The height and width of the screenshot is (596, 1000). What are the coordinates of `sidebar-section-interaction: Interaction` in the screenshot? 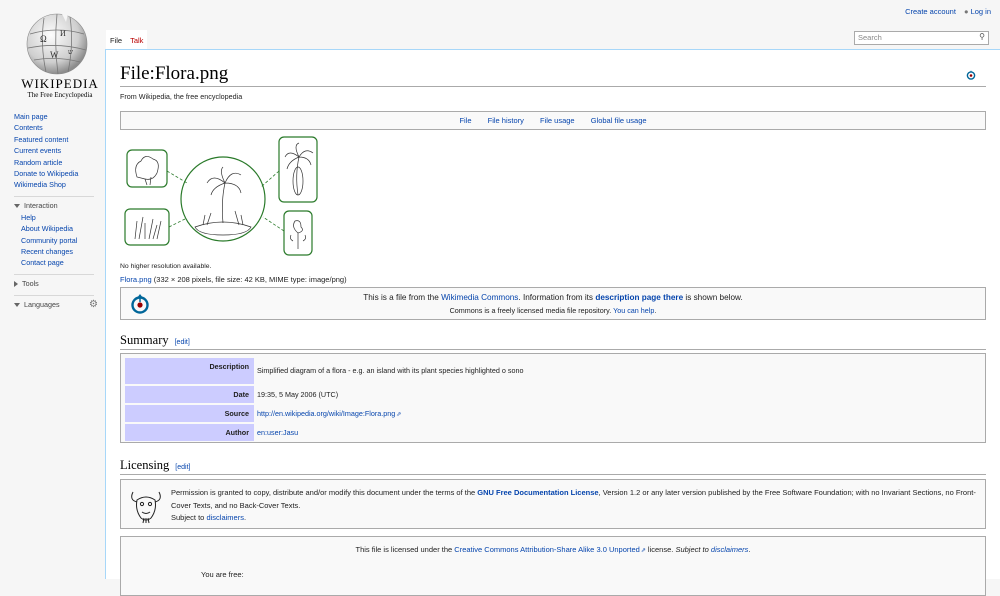 It's located at (57, 206).